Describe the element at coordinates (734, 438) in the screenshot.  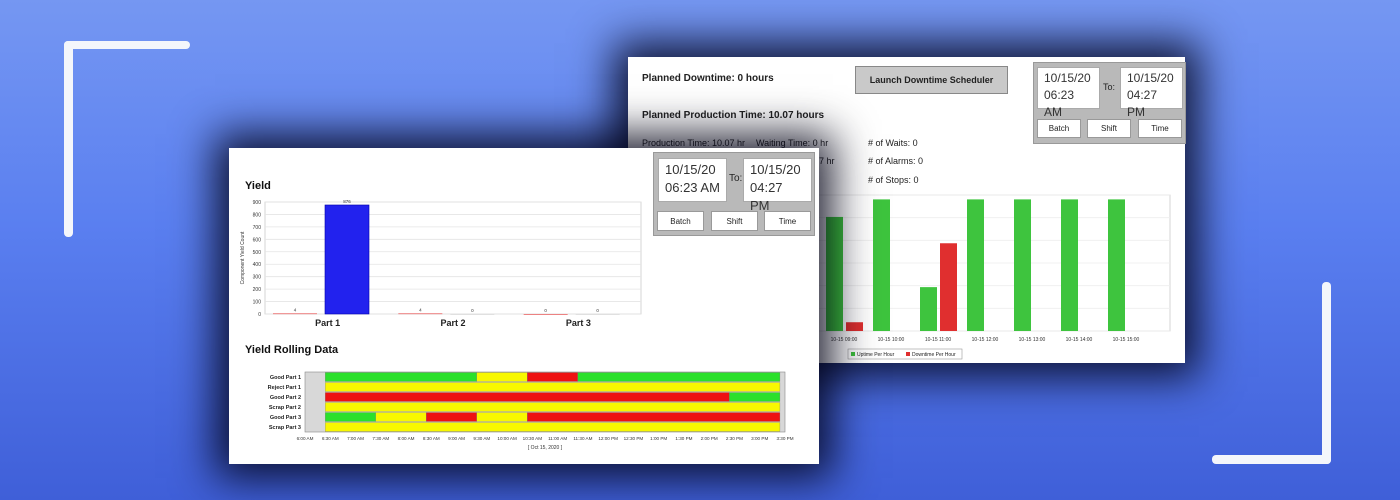
I see `x-tick-label: 2:30 PM` at that location.